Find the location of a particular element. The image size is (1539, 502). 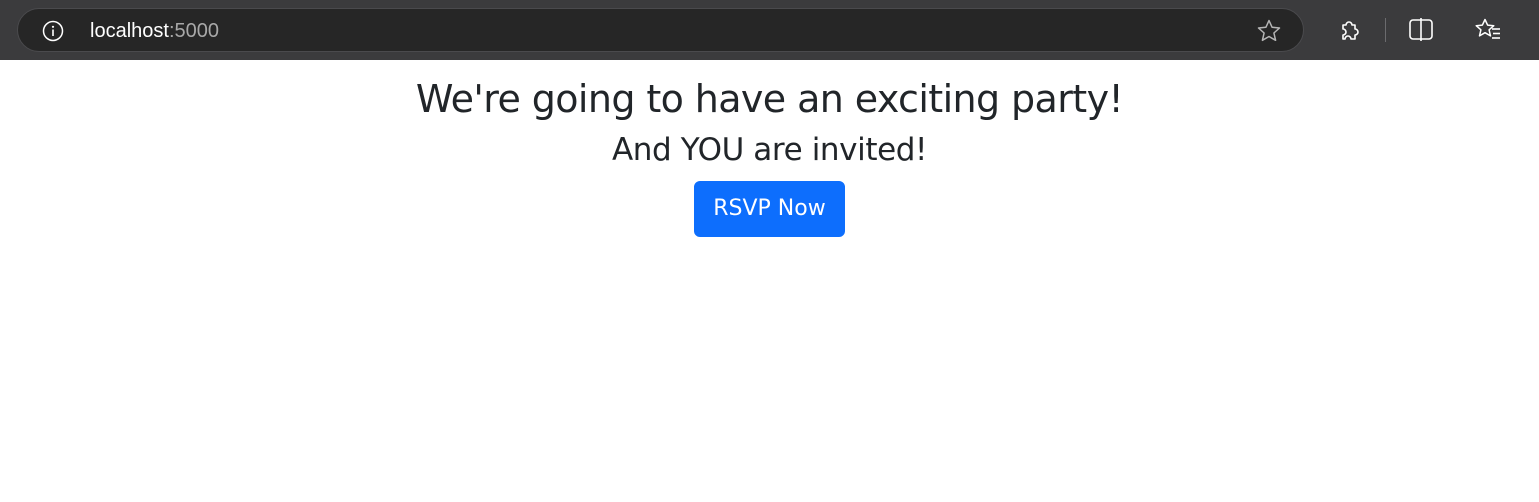

rsvp-button: RSVP Now is located at coordinates (769, 209).